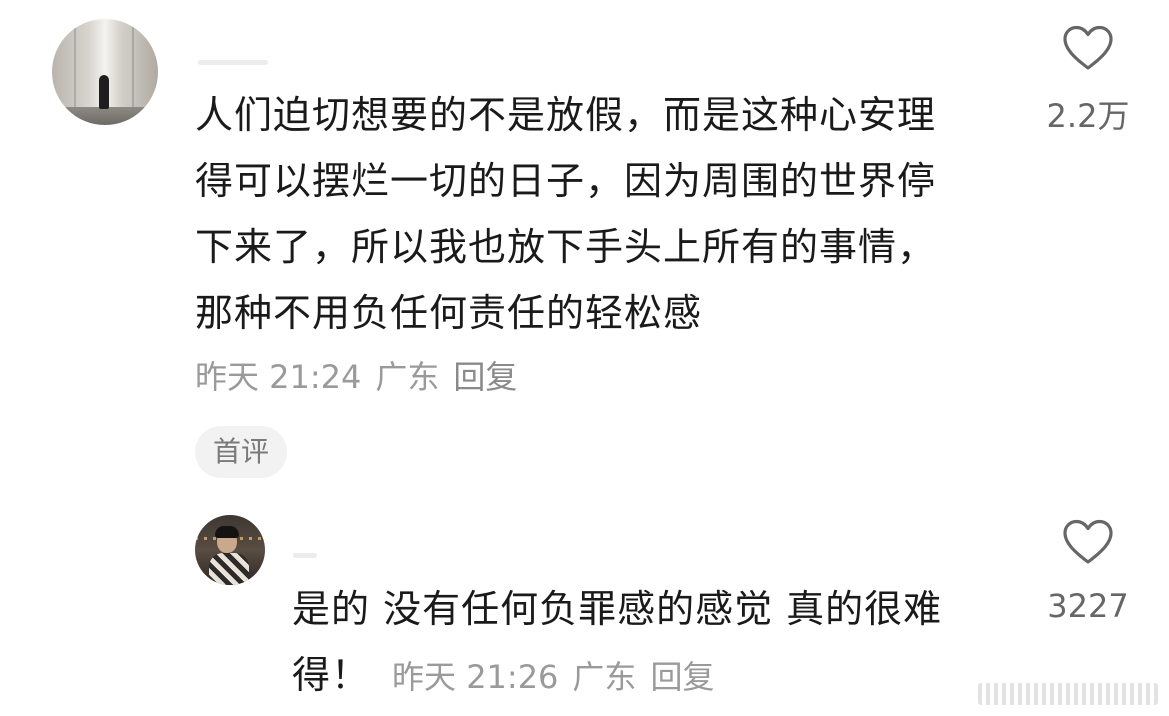 Image resolution: width=1169 pixels, height=716 pixels. Describe the element at coordinates (485, 377) in the screenshot. I see `main-comment-reply-button: 回复` at that location.